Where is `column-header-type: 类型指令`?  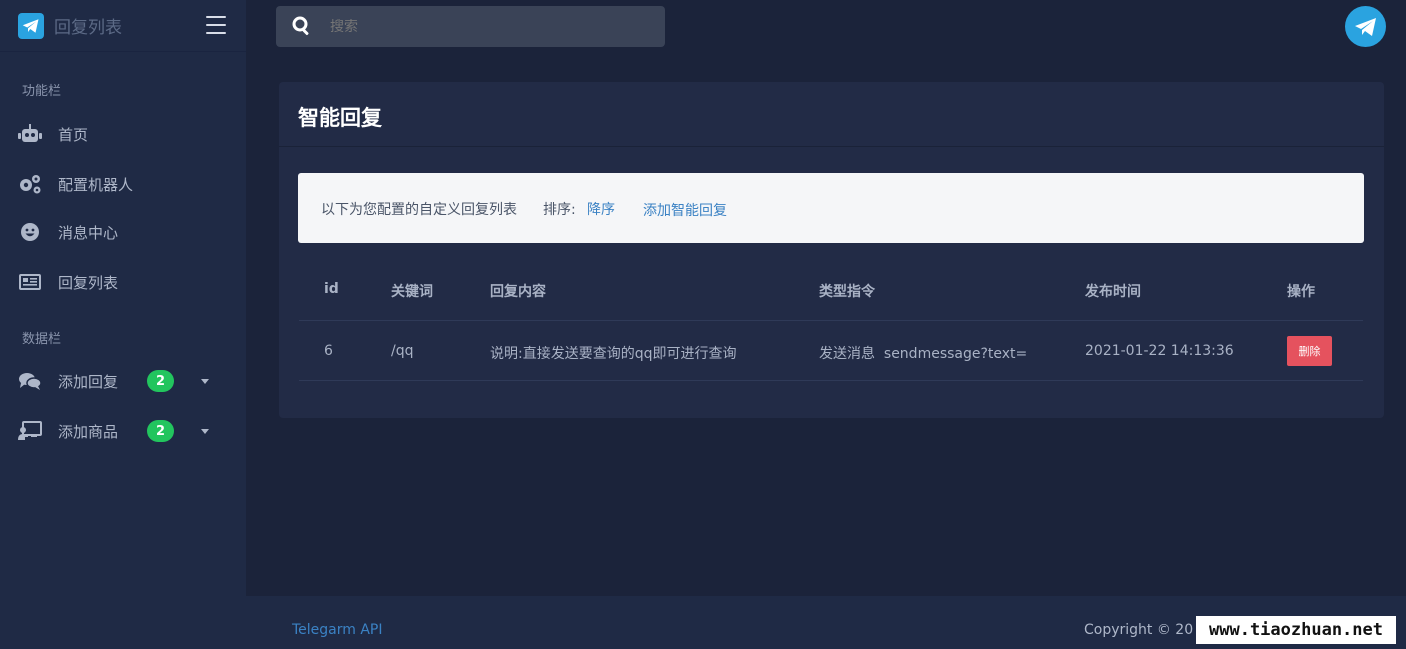 column-header-type: 类型指令 is located at coordinates (847, 292).